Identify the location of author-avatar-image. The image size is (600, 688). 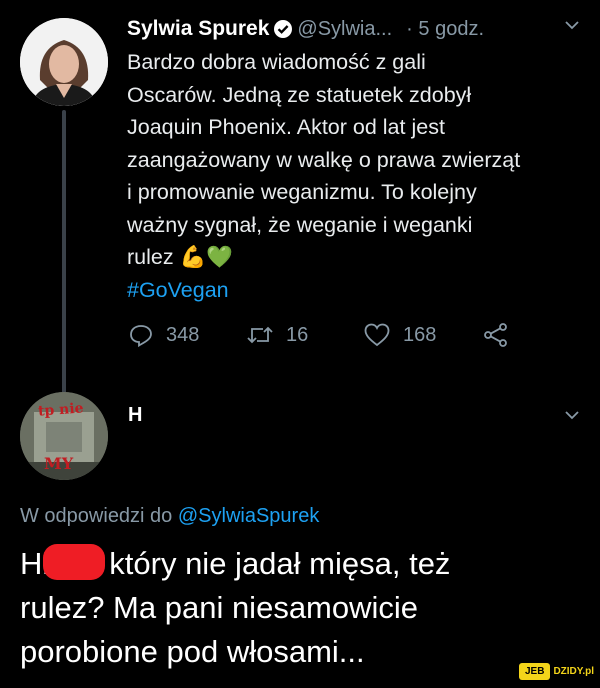
(64, 62).